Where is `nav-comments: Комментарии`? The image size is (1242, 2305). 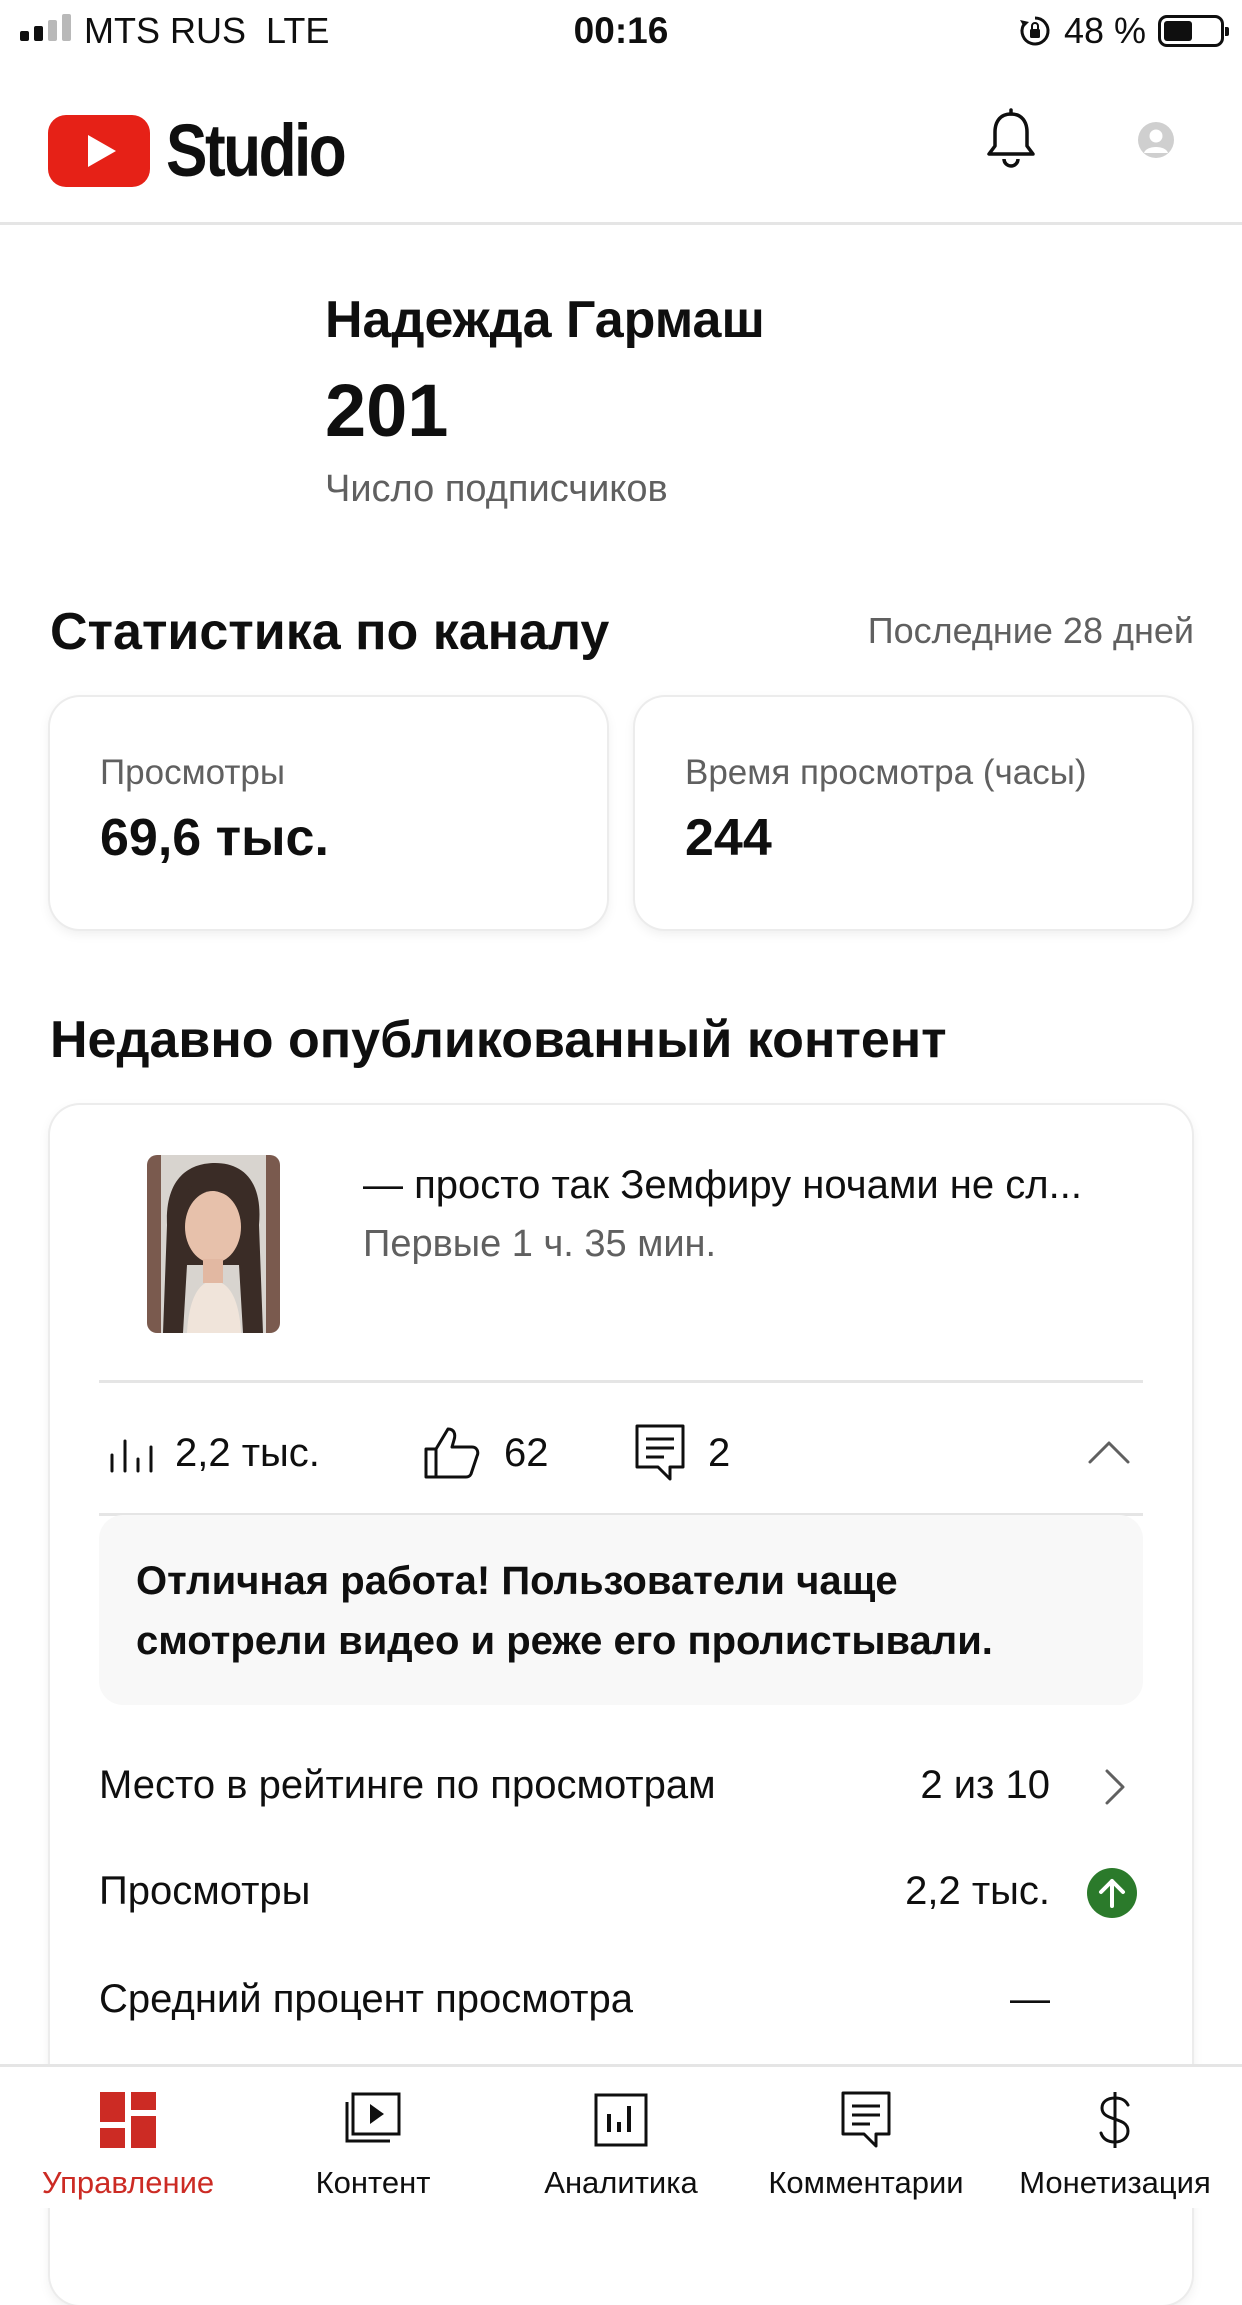
nav-comments: Комментарии is located at coordinates (866, 2139).